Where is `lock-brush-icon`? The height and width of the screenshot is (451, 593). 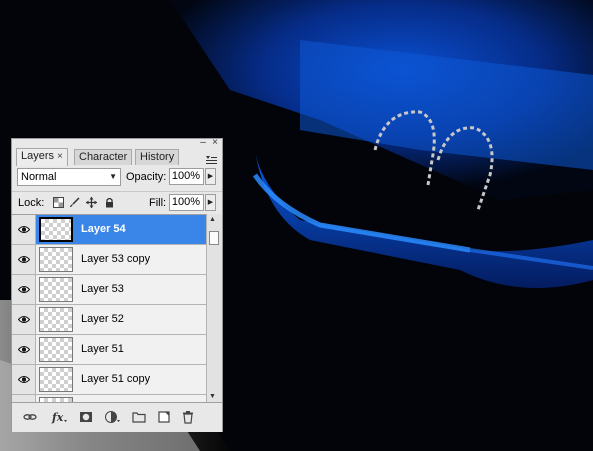
lock-brush-icon is located at coordinates (74, 202).